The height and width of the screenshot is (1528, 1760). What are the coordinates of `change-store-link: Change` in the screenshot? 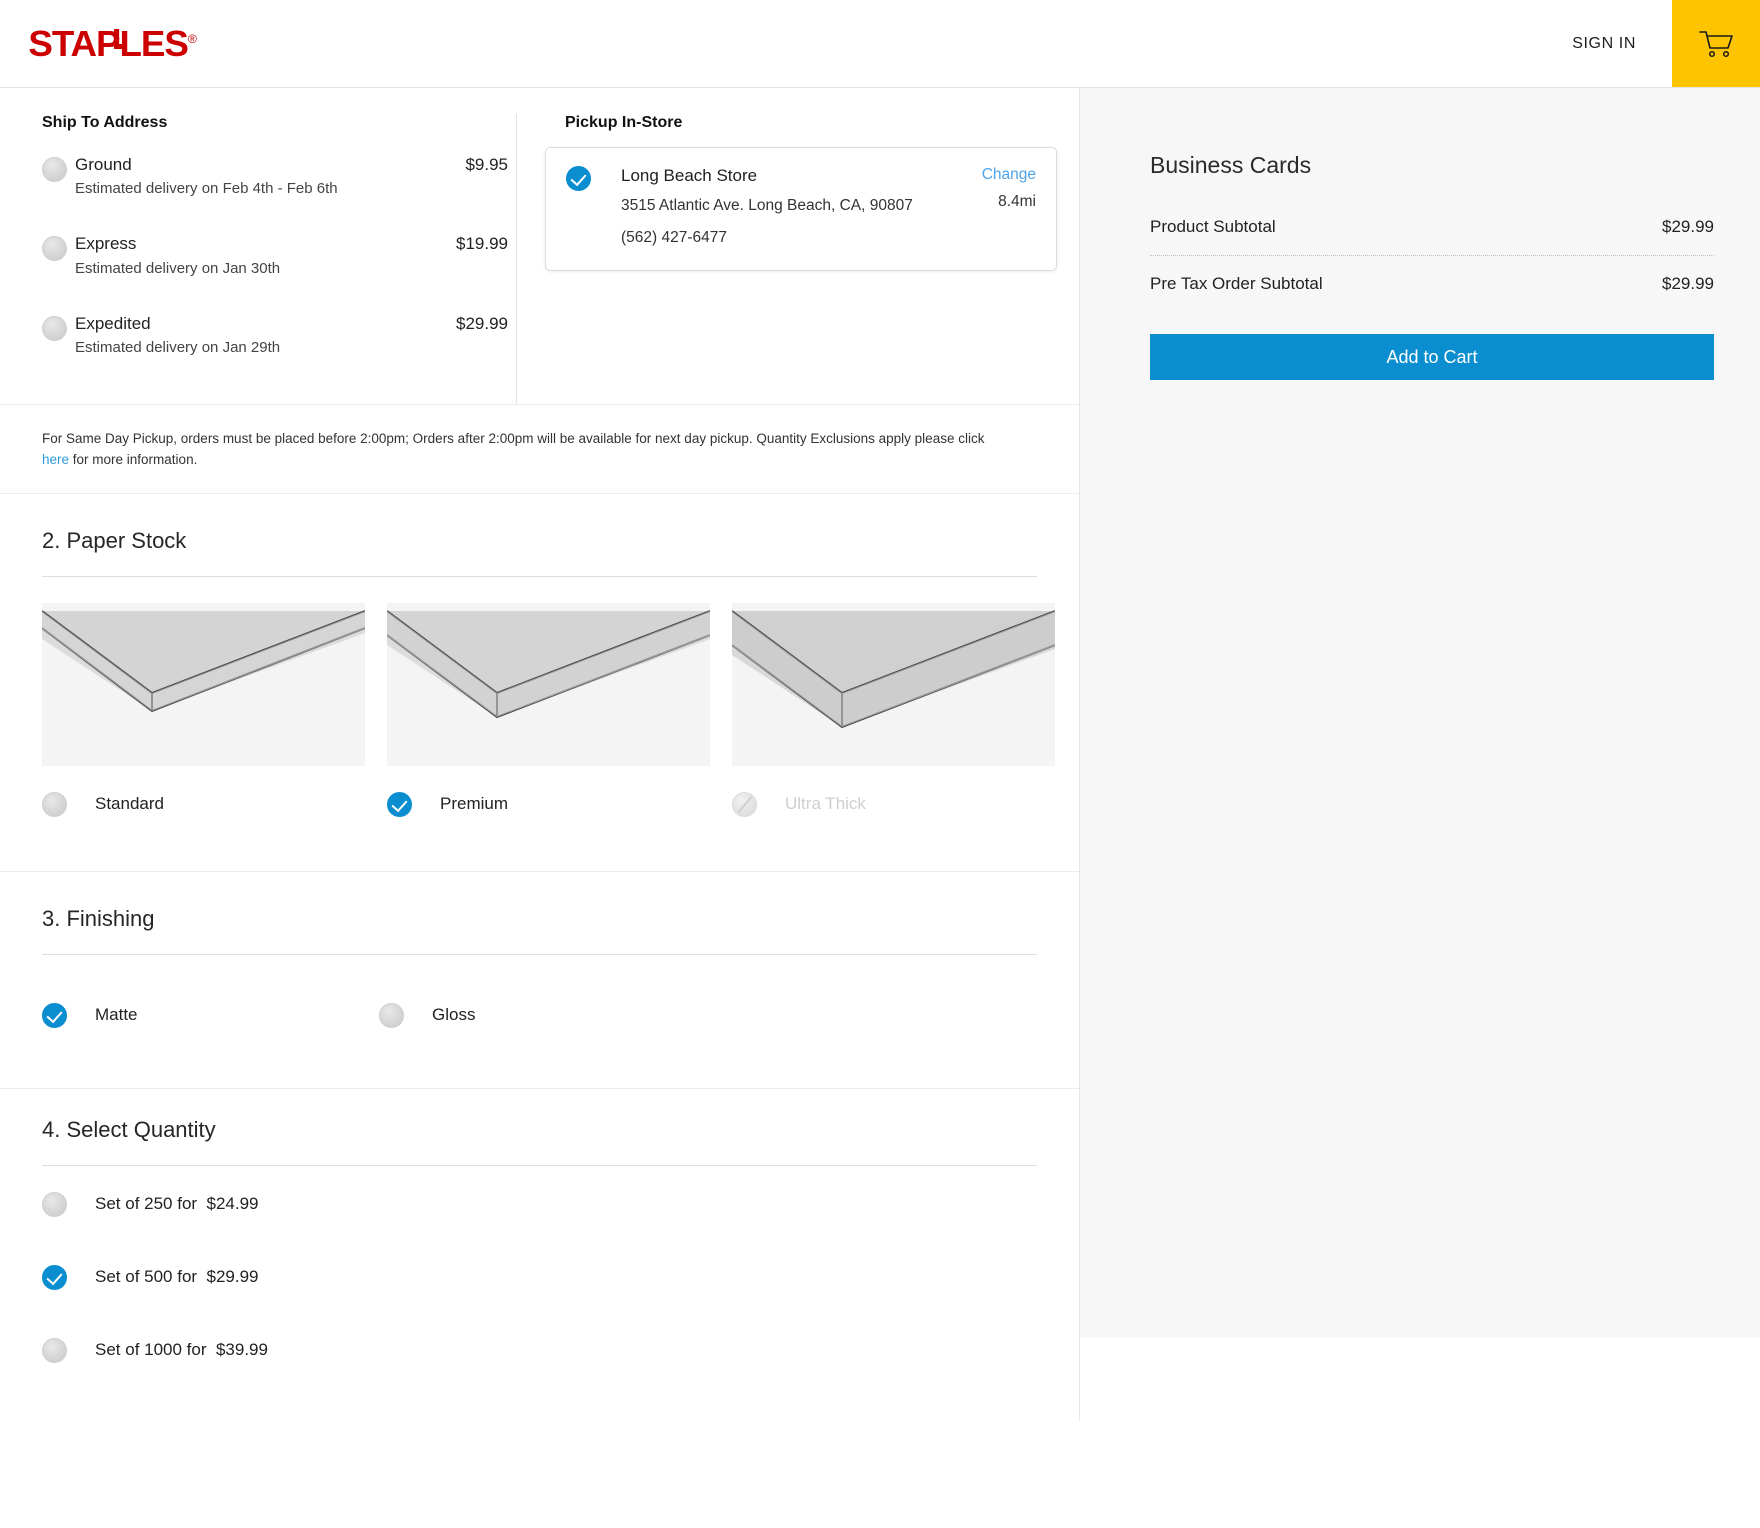 It's located at (1009, 175).